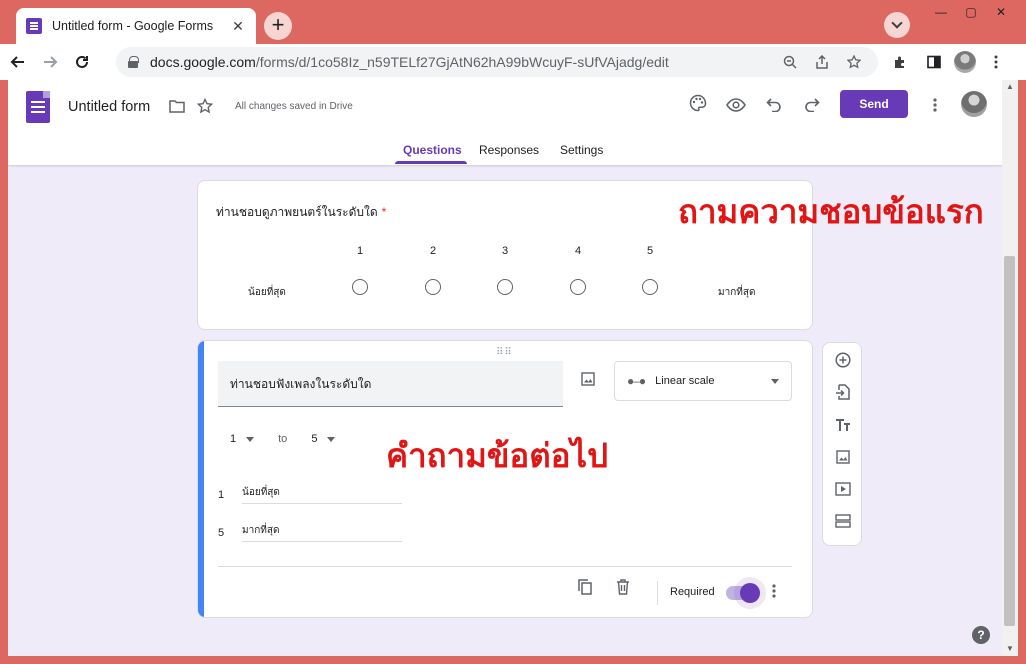 The height and width of the screenshot is (664, 1026). I want to click on add-video-icon, so click(843, 491).